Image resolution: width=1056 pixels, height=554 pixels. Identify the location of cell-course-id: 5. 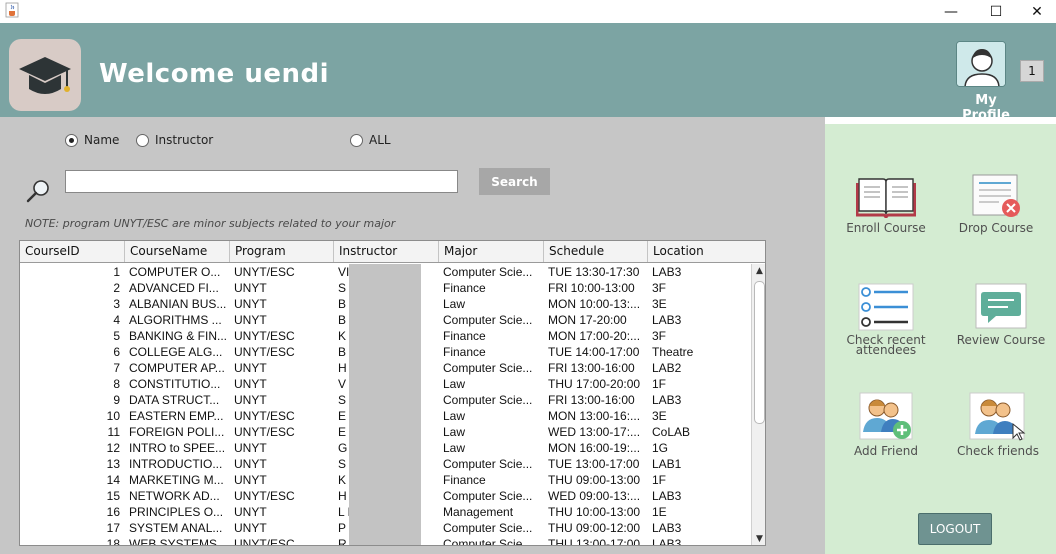
(116, 336).